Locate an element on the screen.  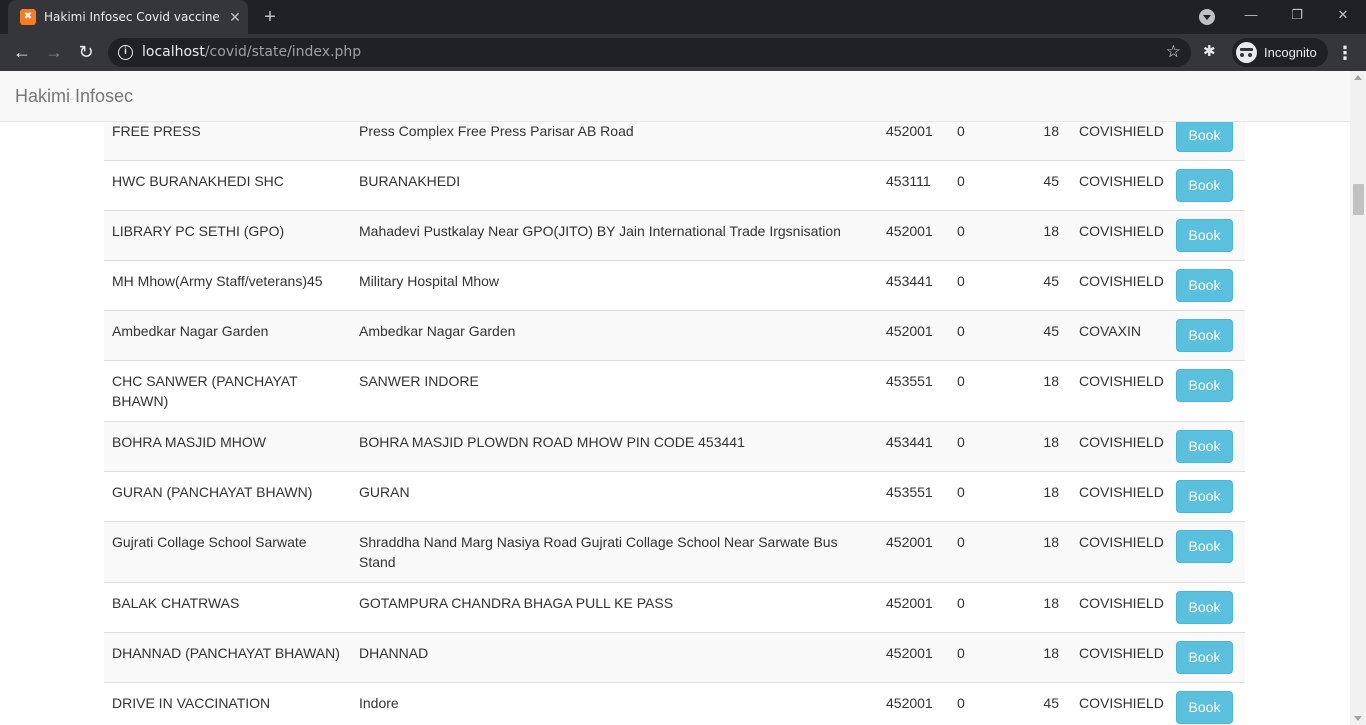
restore-button: ❐ is located at coordinates (1297, 15).